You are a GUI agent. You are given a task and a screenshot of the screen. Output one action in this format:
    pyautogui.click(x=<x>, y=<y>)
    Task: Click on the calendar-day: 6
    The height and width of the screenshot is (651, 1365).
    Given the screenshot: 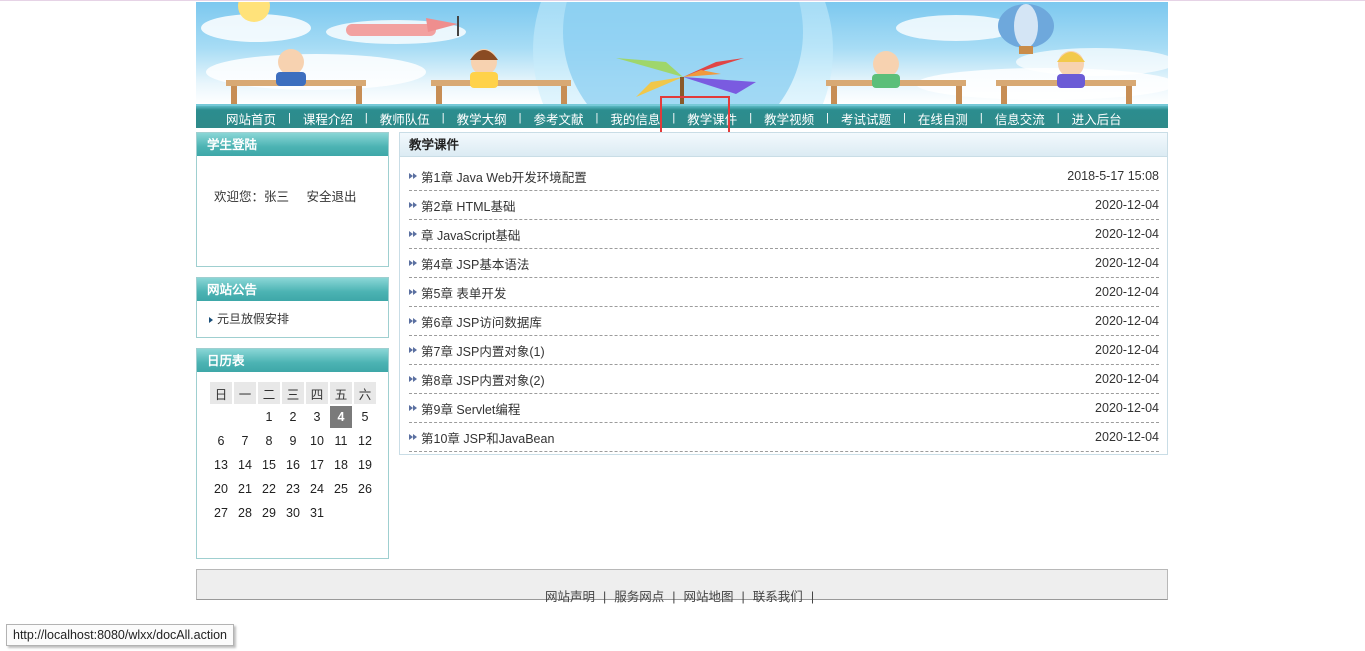 What is the action you would take?
    pyautogui.click(x=221, y=441)
    